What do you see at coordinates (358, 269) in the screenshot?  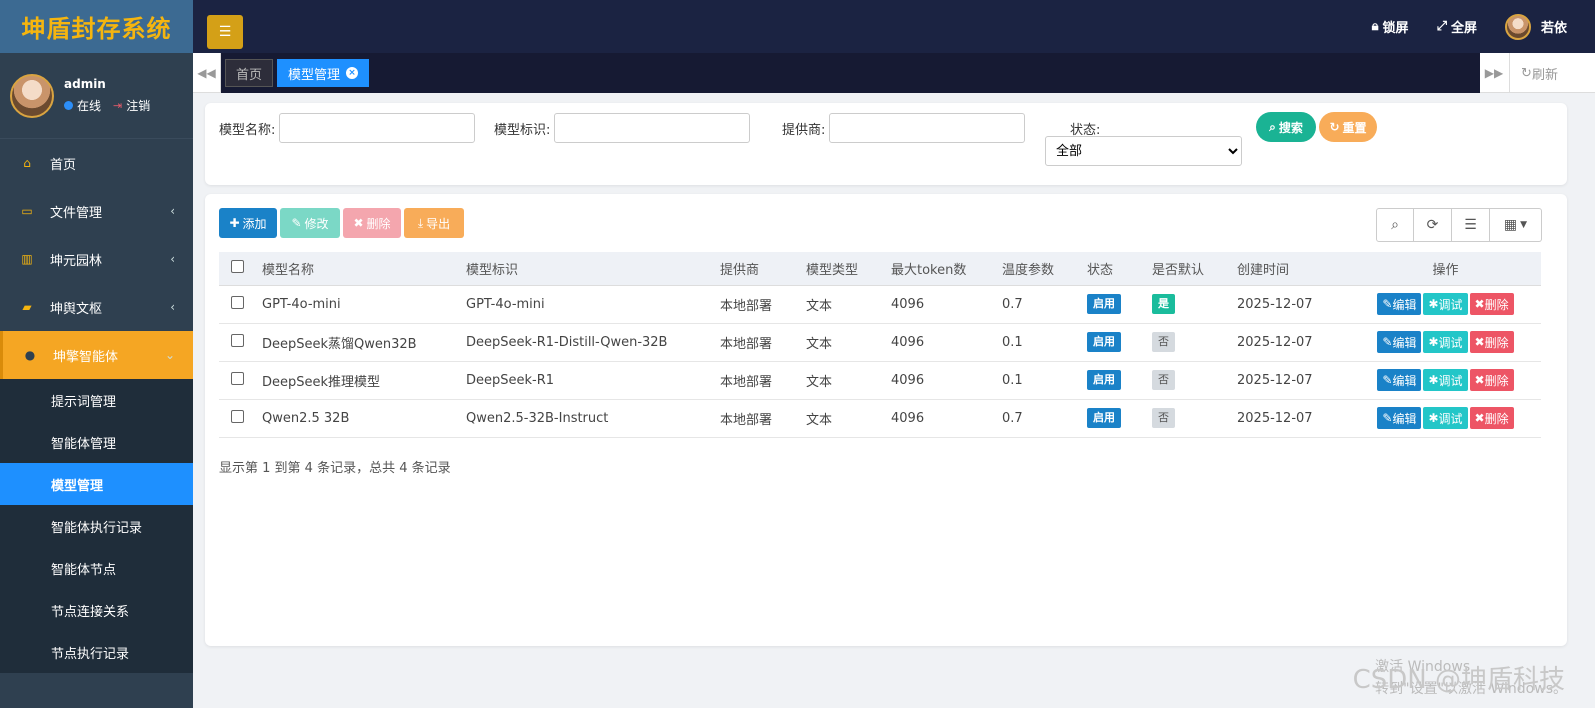 I see `column-header: 模型名称` at bounding box center [358, 269].